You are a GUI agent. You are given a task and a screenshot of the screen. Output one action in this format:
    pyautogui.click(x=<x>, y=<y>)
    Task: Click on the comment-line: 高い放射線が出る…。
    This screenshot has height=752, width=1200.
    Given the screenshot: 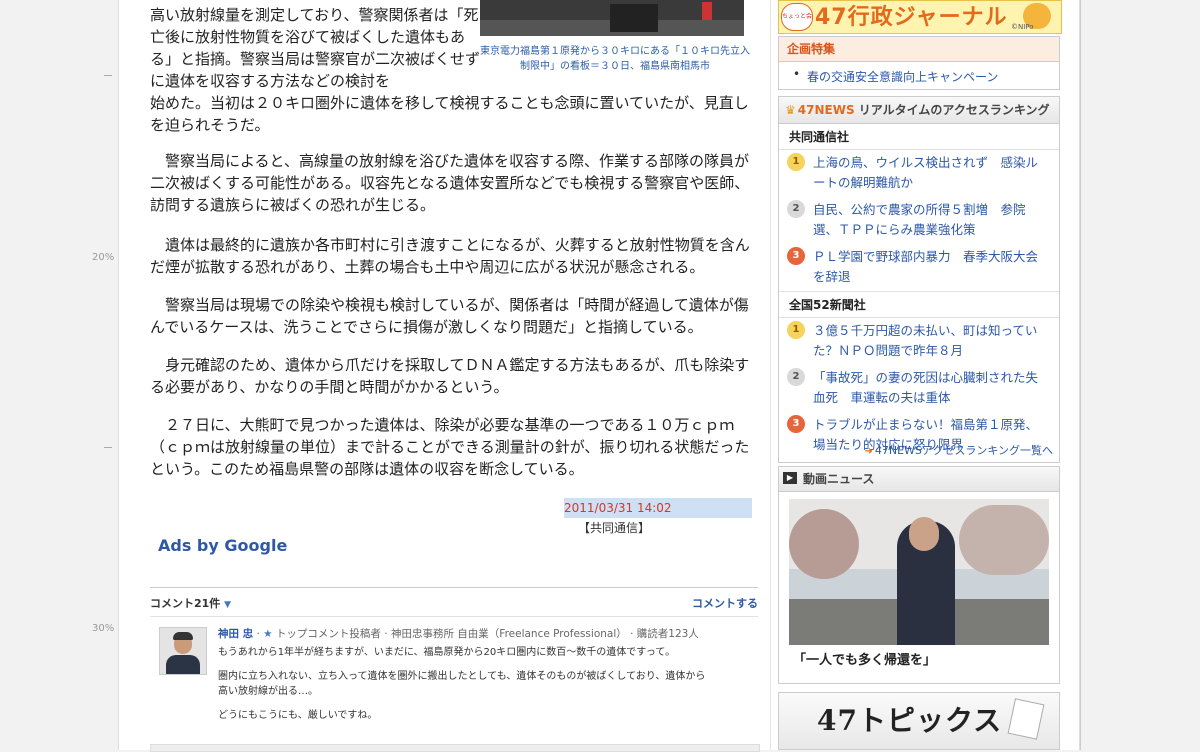 What is the action you would take?
    pyautogui.click(x=268, y=691)
    